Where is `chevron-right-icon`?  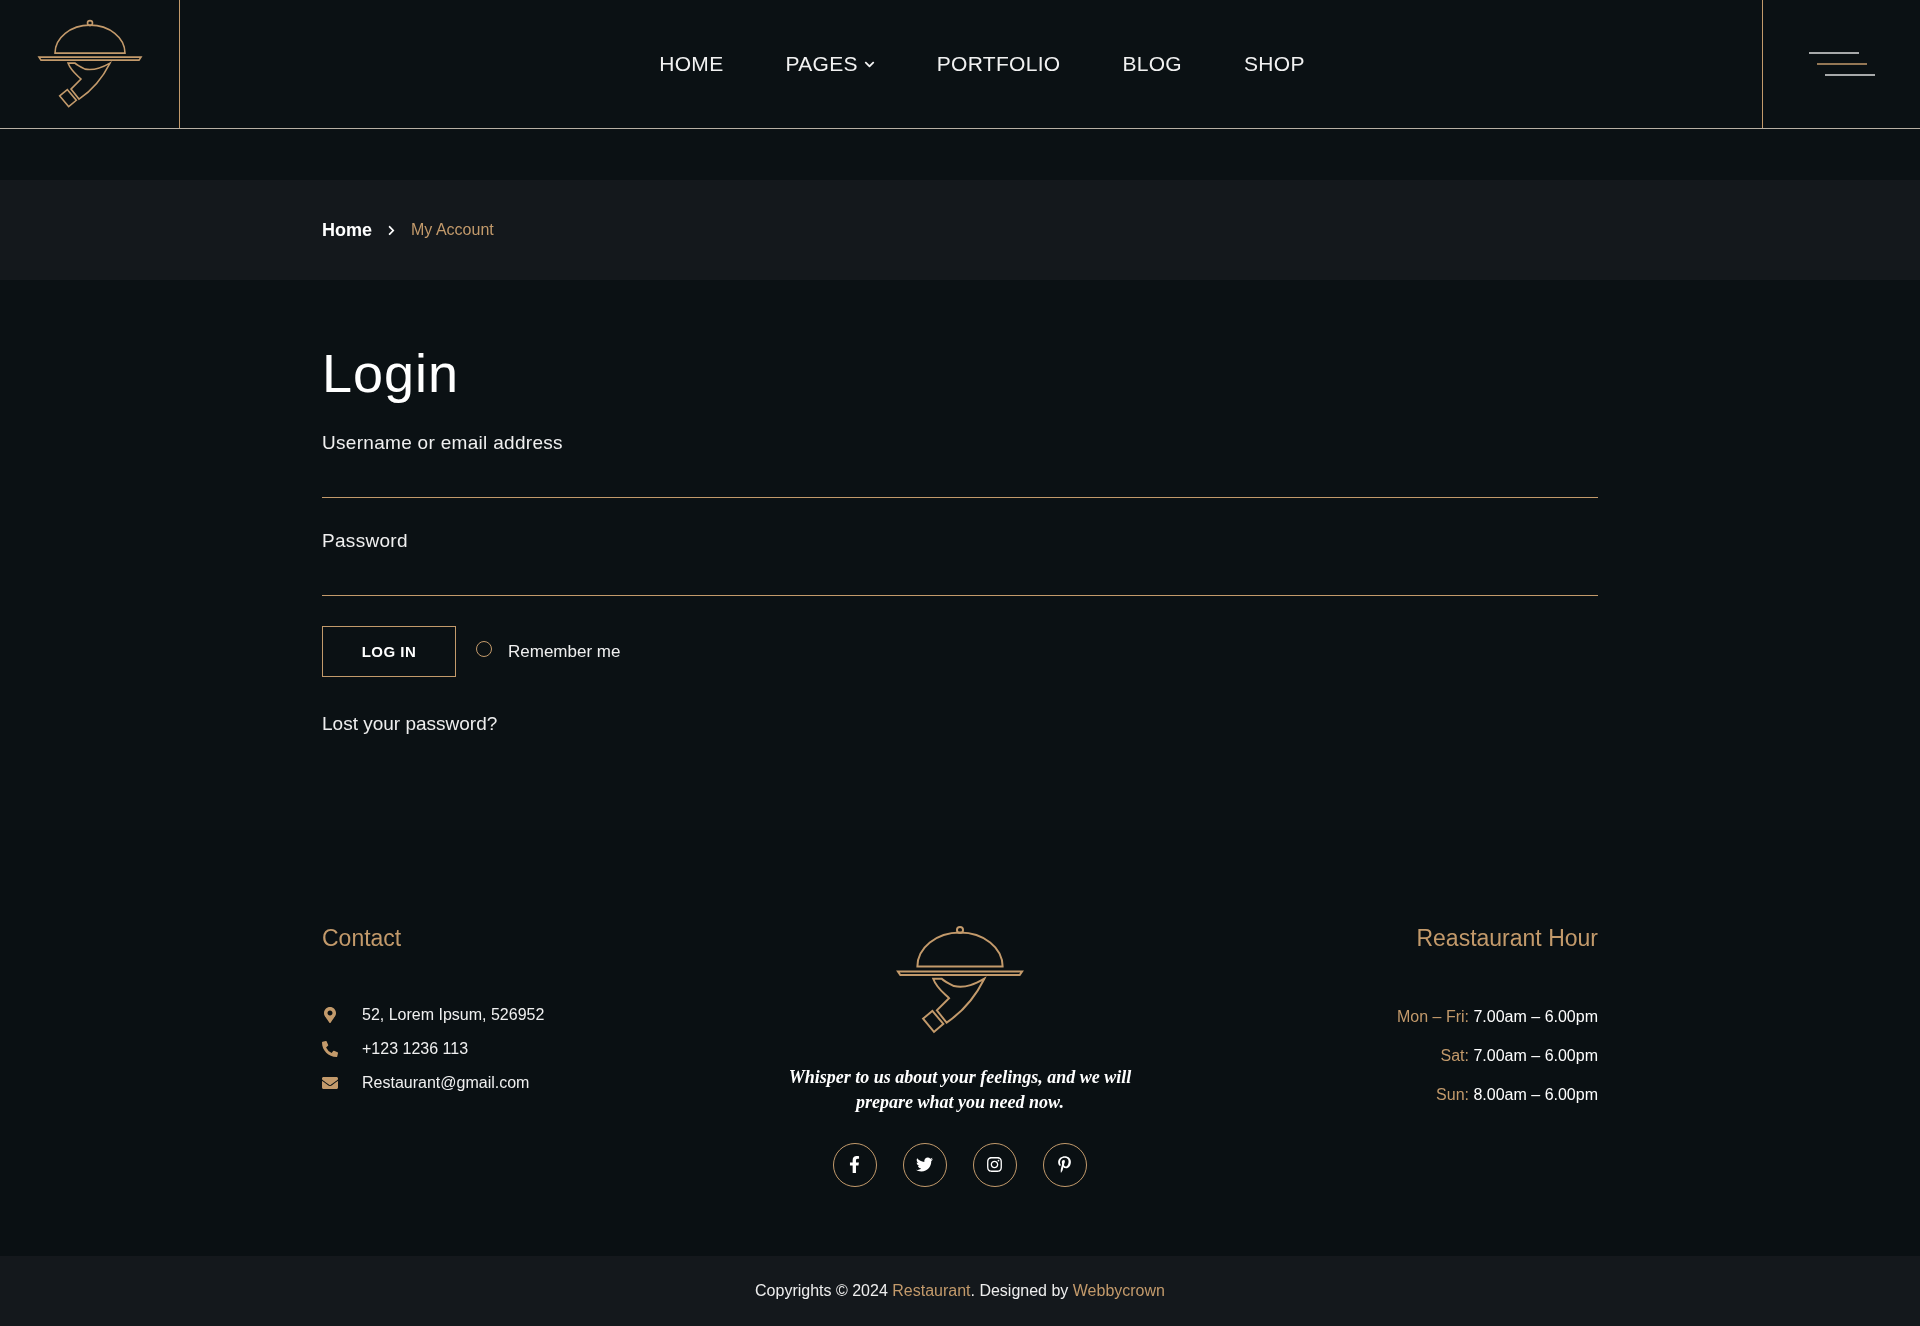 chevron-right-icon is located at coordinates (391, 230).